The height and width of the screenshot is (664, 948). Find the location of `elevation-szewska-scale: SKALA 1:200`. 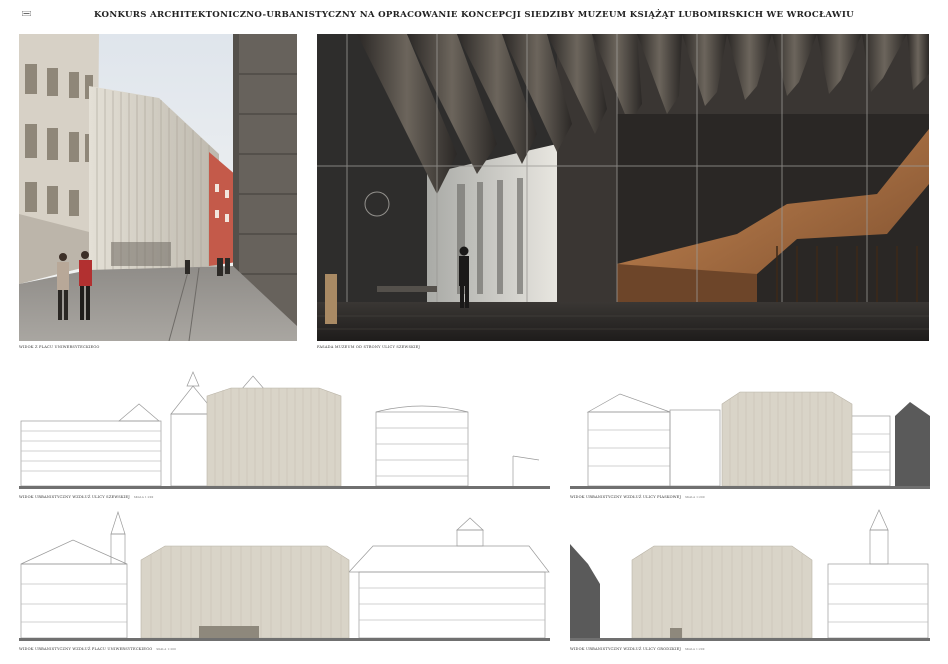

elevation-szewska-scale: SKALA 1:200 is located at coordinates (143, 497).